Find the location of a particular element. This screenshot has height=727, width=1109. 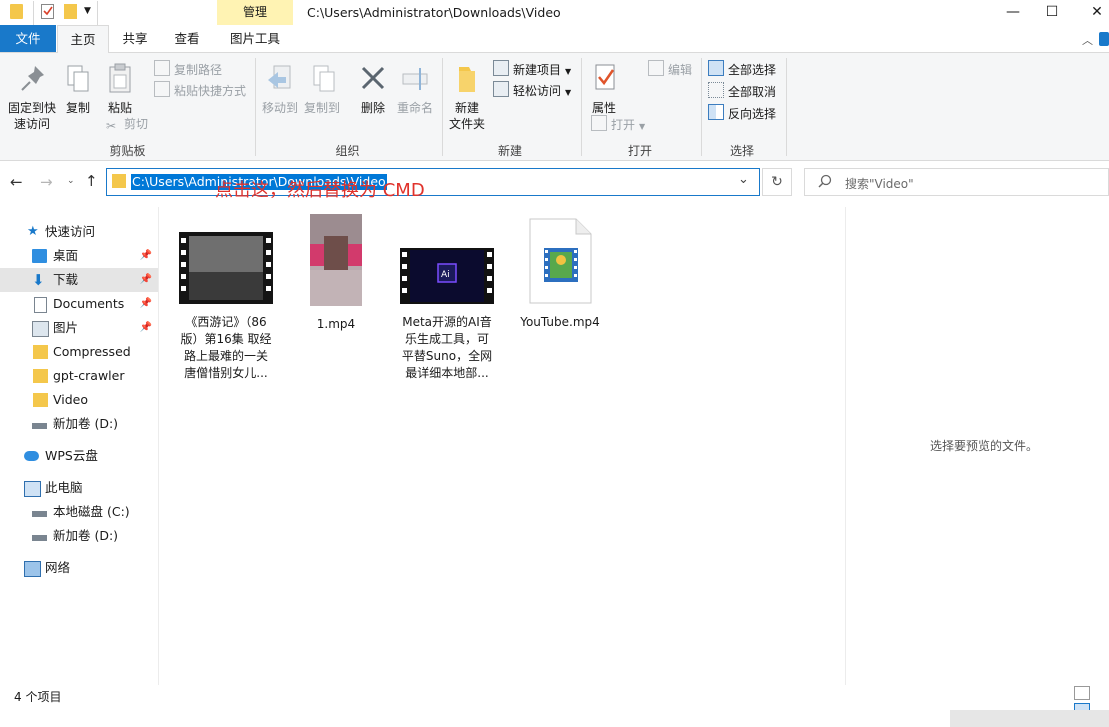

maximize-button: ☐ is located at coordinates (1052, 12).